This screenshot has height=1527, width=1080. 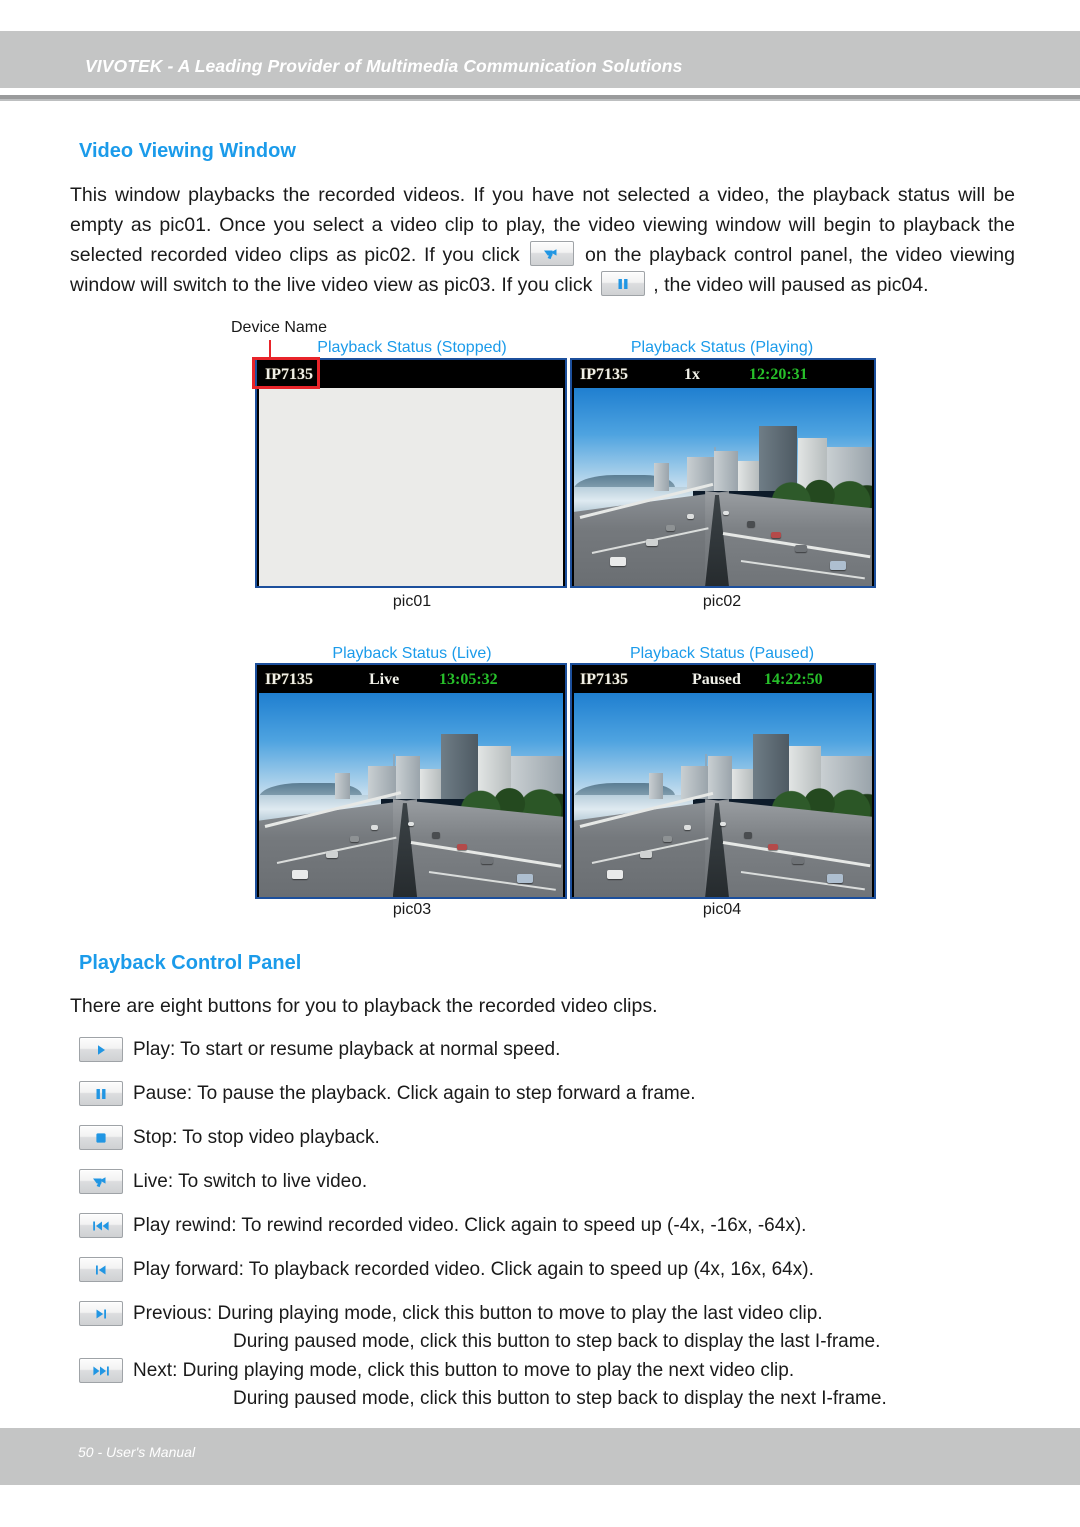 What do you see at coordinates (722, 653) in the screenshot?
I see `caption-status-pic04: Playback Status (Paused)` at bounding box center [722, 653].